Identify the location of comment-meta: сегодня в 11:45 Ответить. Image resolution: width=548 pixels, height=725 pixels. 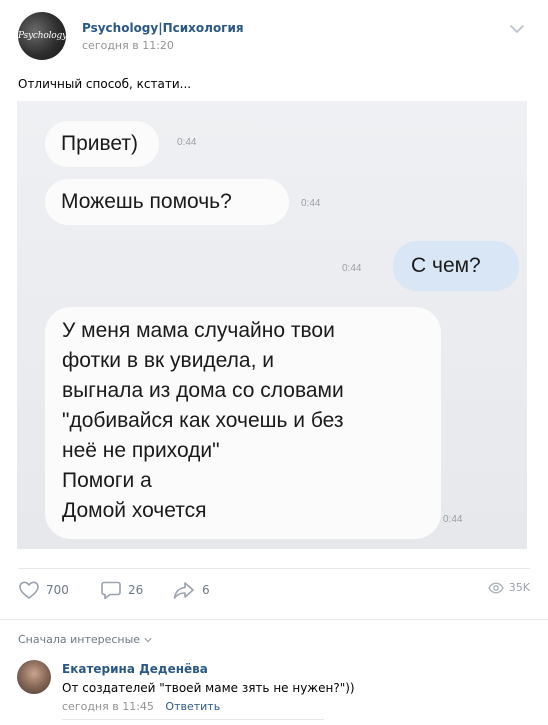
(141, 706).